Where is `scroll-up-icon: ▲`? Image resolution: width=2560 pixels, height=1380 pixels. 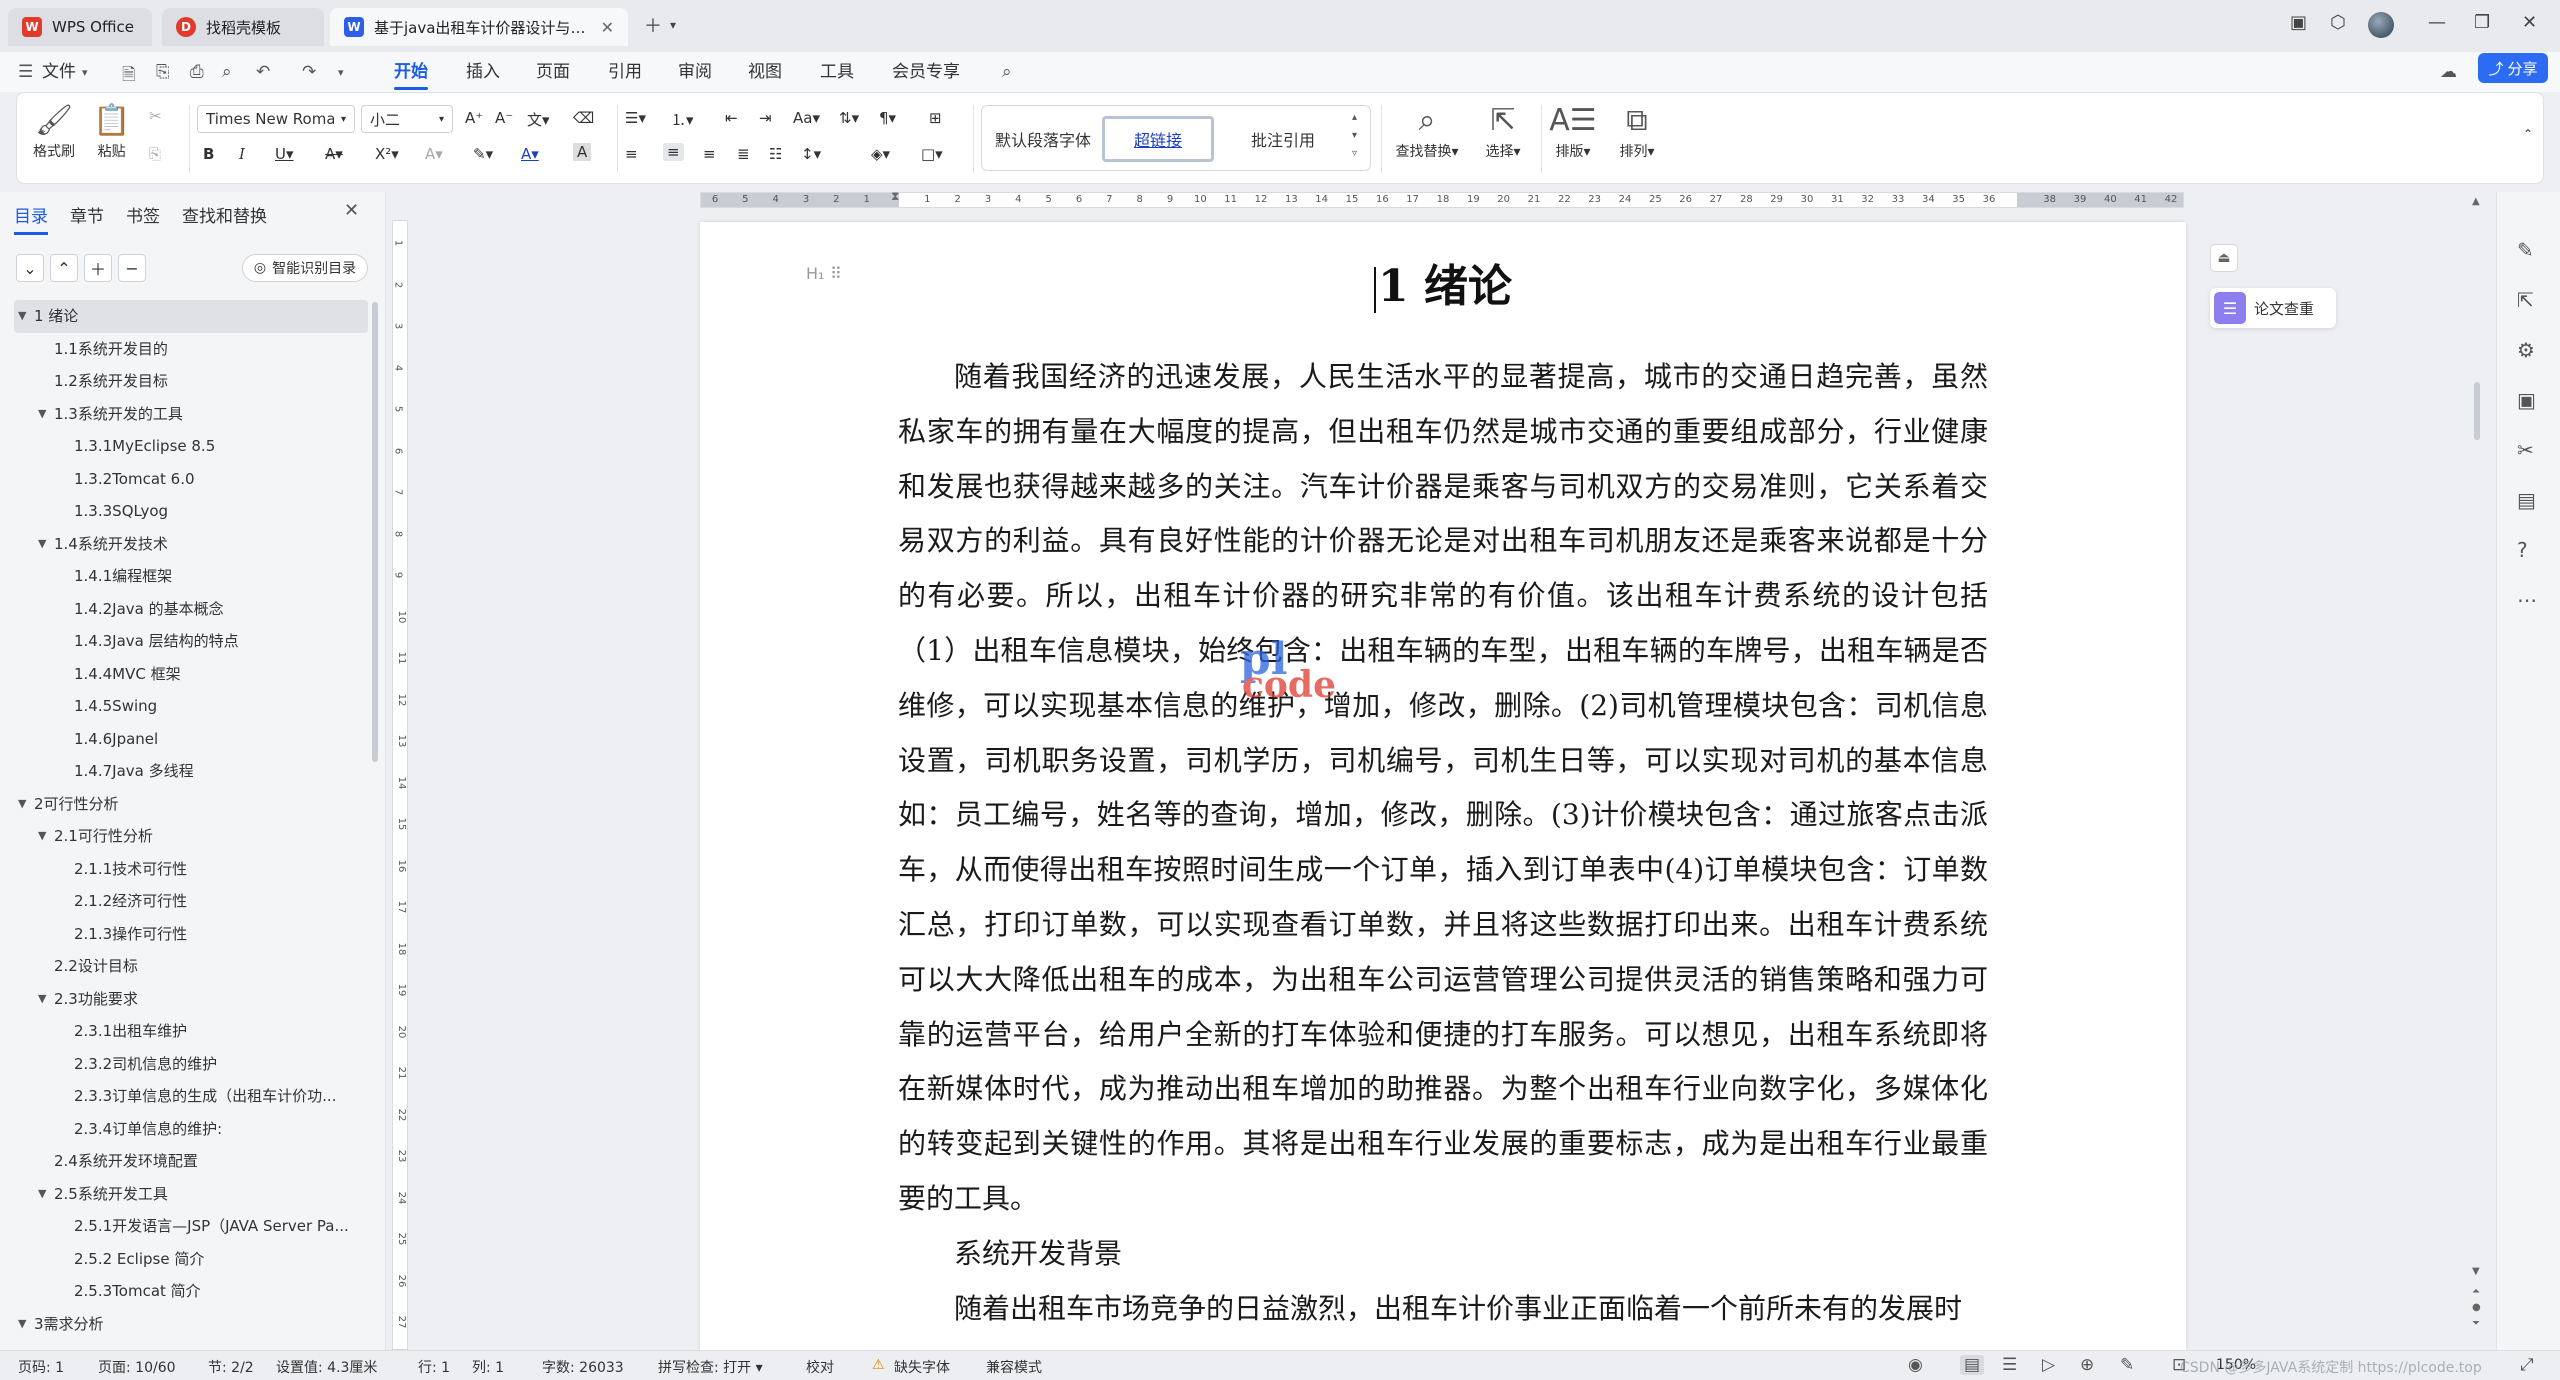
scroll-up-icon: ▲ is located at coordinates (2476, 201).